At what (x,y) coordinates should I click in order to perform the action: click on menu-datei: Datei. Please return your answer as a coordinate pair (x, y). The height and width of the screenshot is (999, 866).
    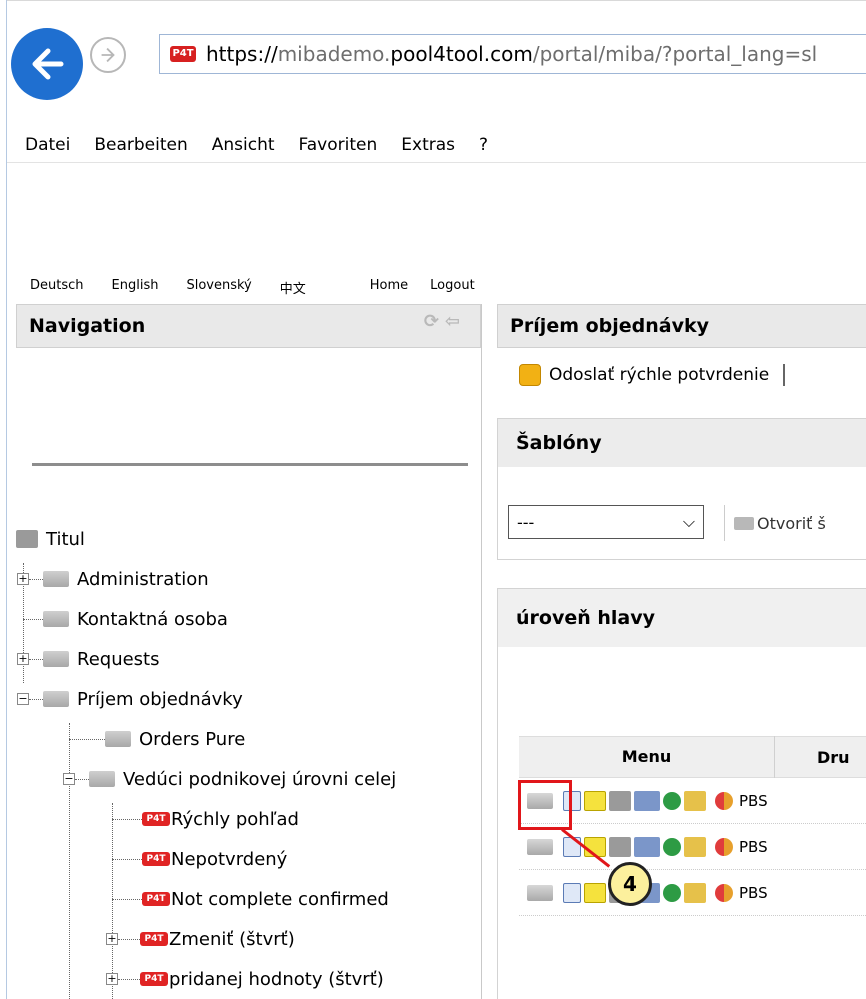
    Looking at the image, I should click on (47, 145).